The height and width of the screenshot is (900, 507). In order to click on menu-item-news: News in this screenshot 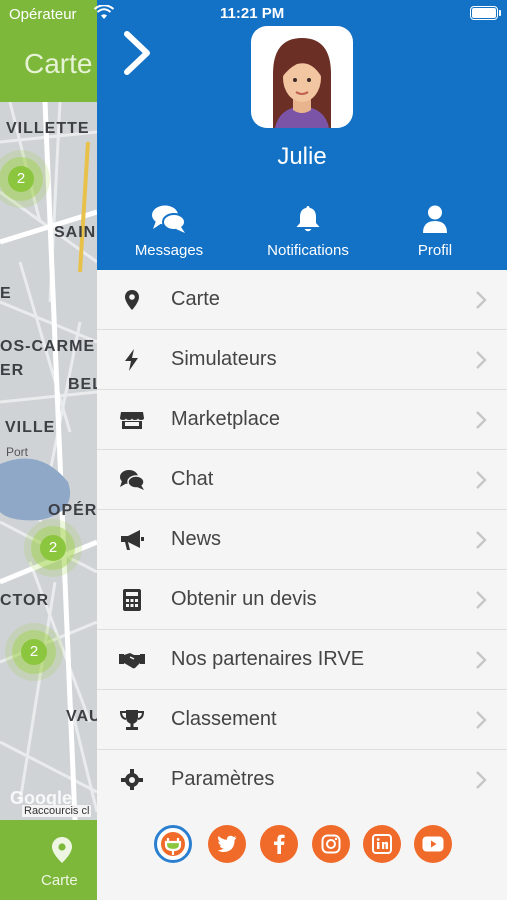, I will do `click(302, 540)`.